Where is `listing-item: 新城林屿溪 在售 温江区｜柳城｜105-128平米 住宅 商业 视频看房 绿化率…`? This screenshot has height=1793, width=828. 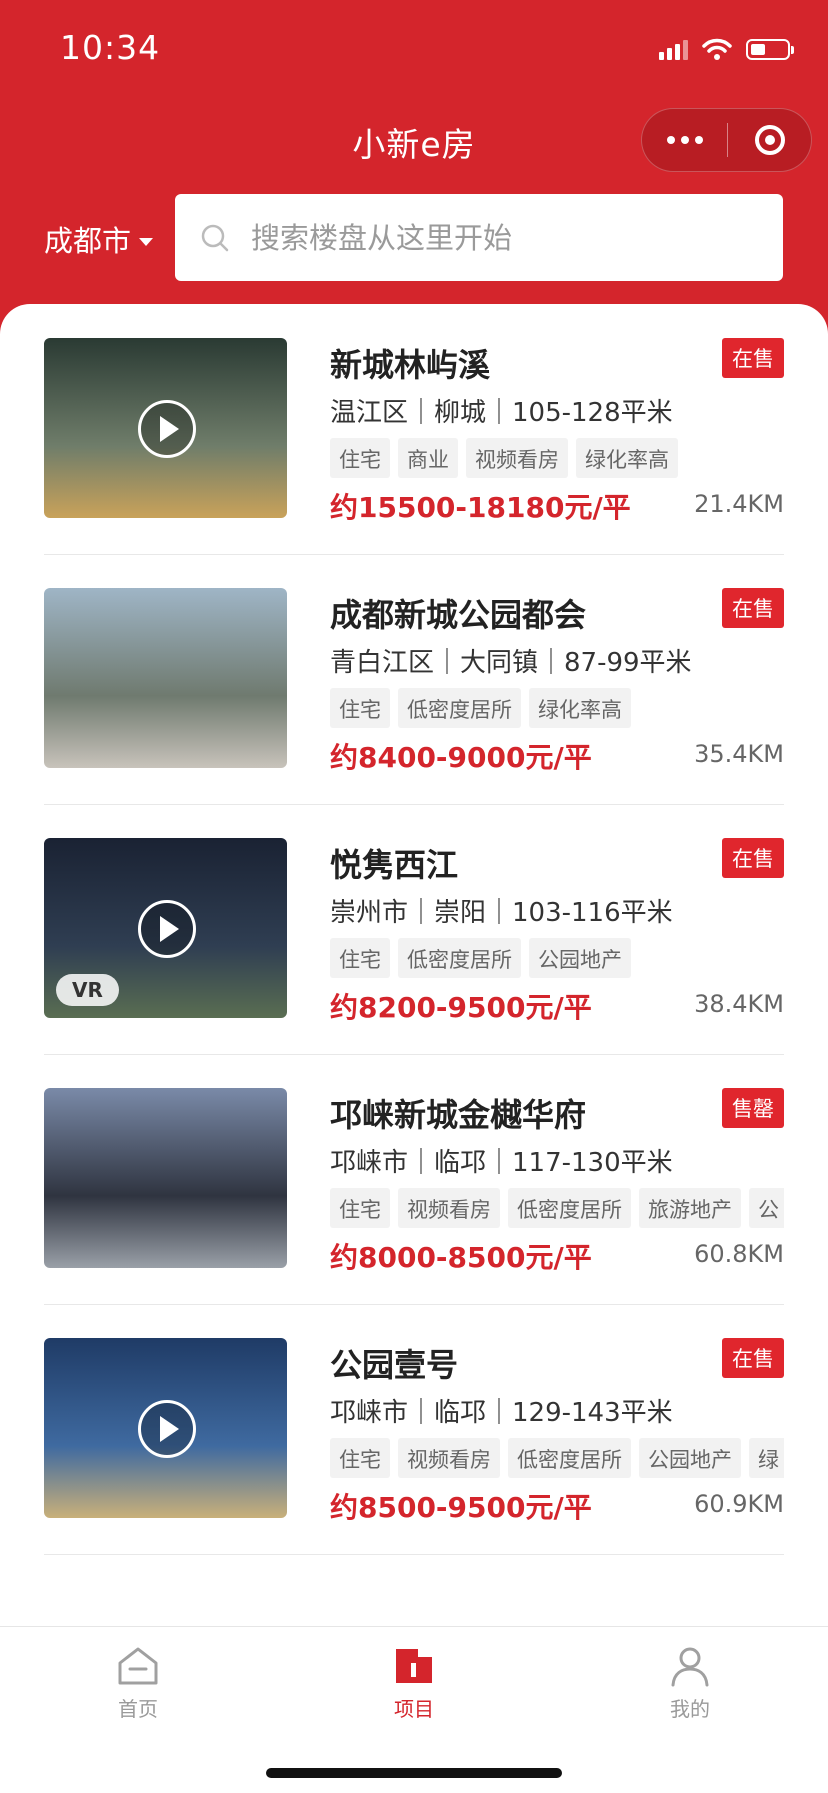
listing-item: 新城林屿溪 在售 温江区｜柳城｜105-128平米 住宅 商业 视频看房 绿化率… is located at coordinates (414, 429).